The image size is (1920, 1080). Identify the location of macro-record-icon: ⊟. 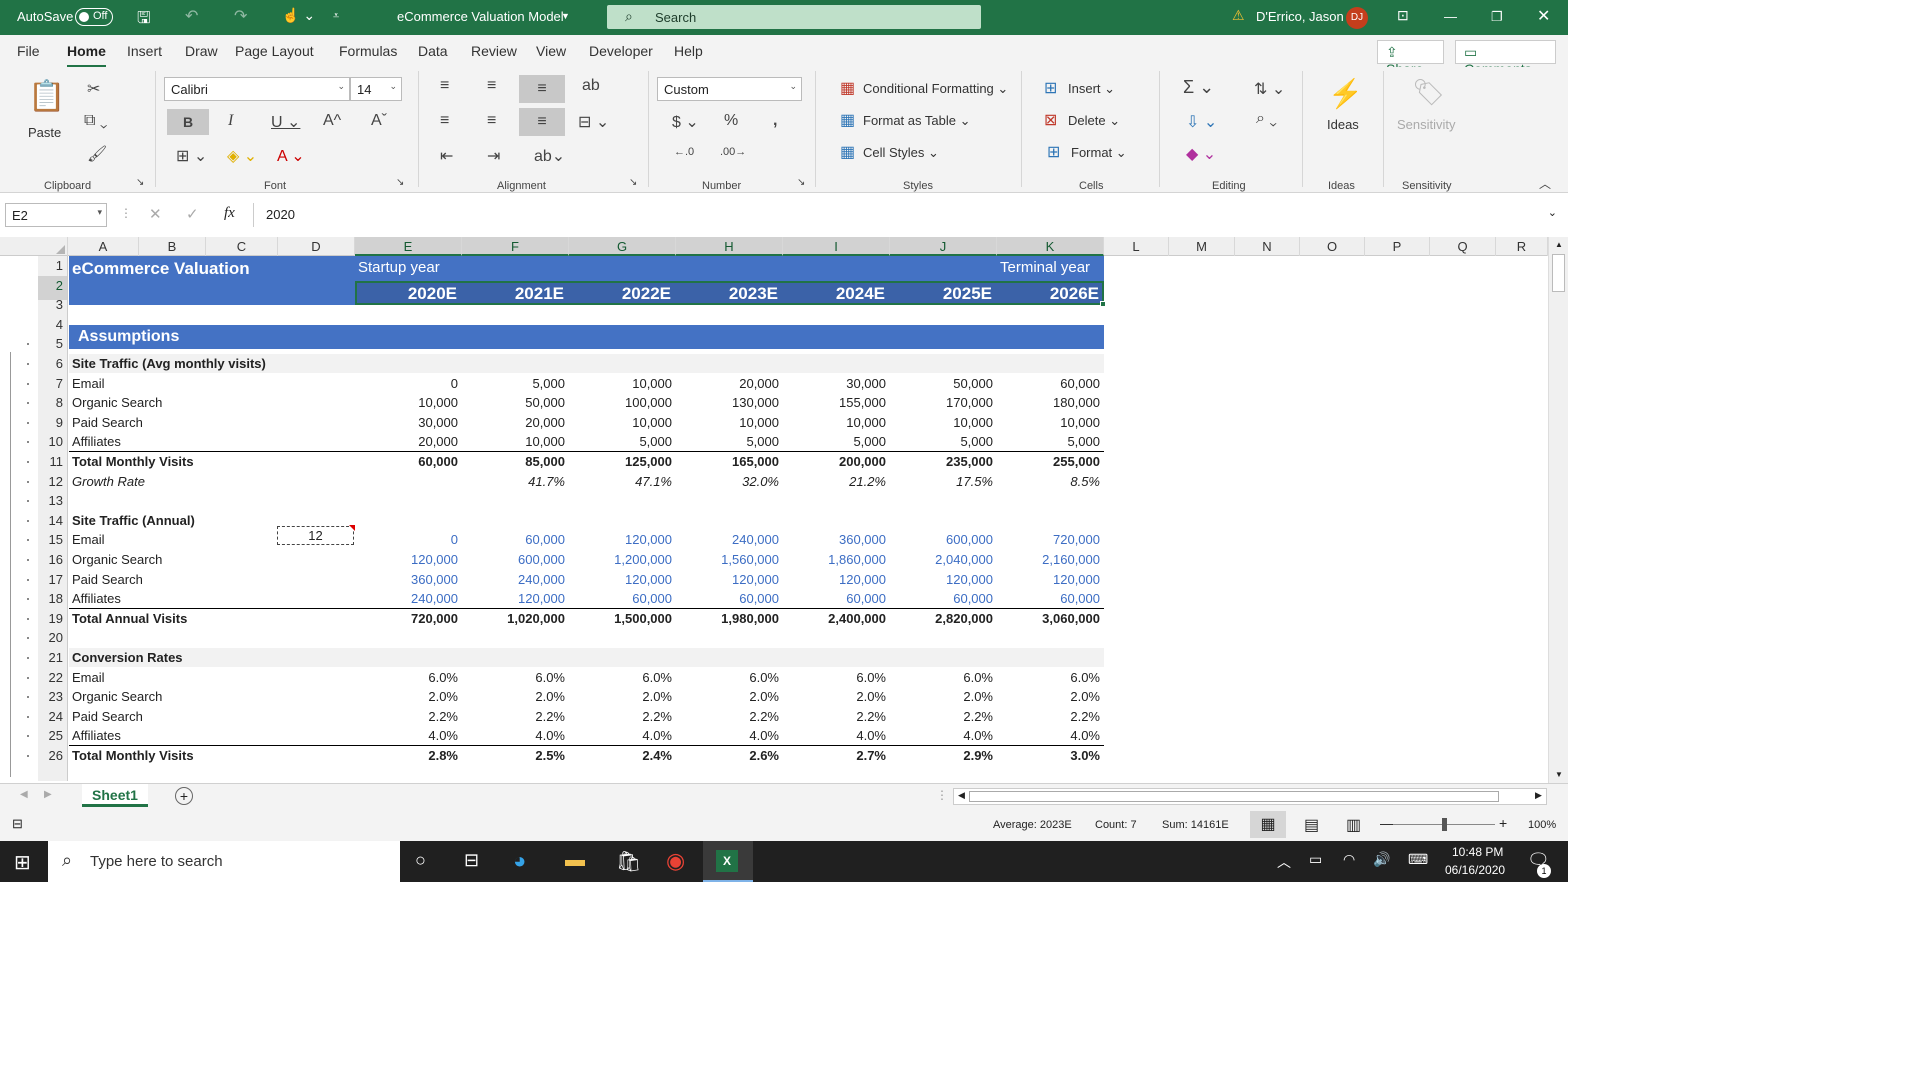
(17, 824).